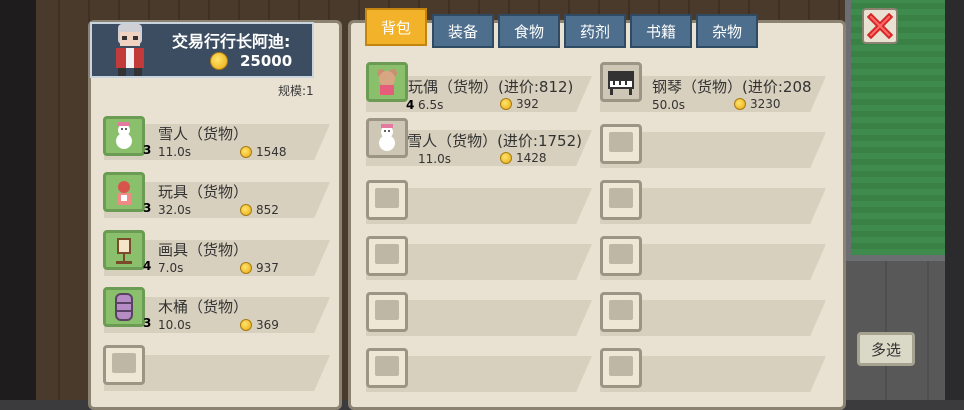 This screenshot has height=410, width=964. I want to click on shop-scale-label: 规模:1, so click(296, 91).